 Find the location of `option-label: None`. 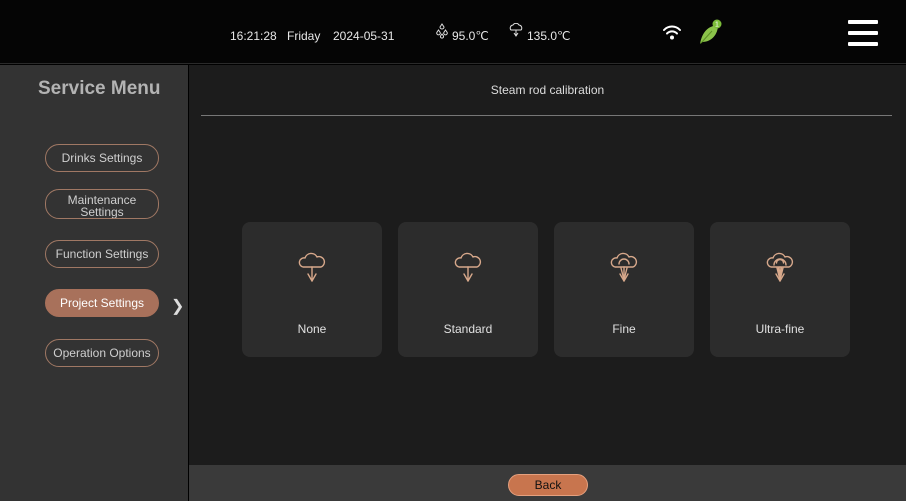

option-label: None is located at coordinates (312, 329).